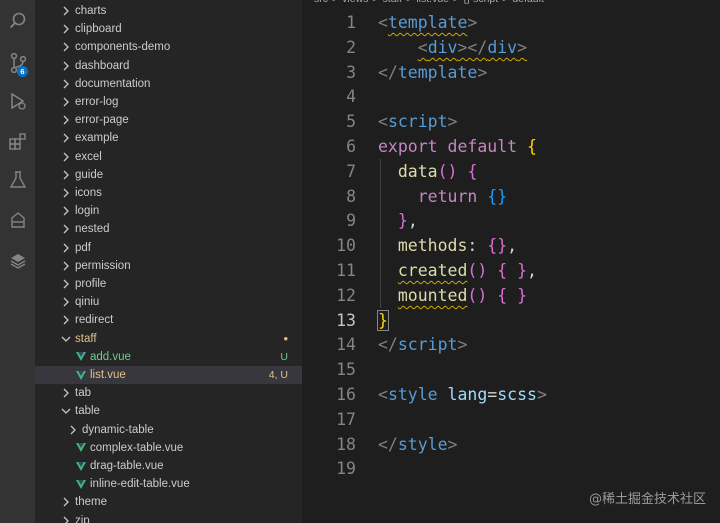 This screenshot has height=523, width=720. Describe the element at coordinates (168, 120) in the screenshot. I see `folder-item: error-page` at that location.